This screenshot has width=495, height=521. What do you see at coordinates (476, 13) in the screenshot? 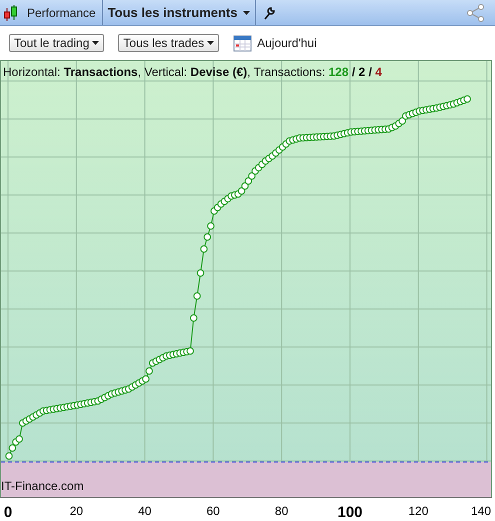
I see `share-icon` at bounding box center [476, 13].